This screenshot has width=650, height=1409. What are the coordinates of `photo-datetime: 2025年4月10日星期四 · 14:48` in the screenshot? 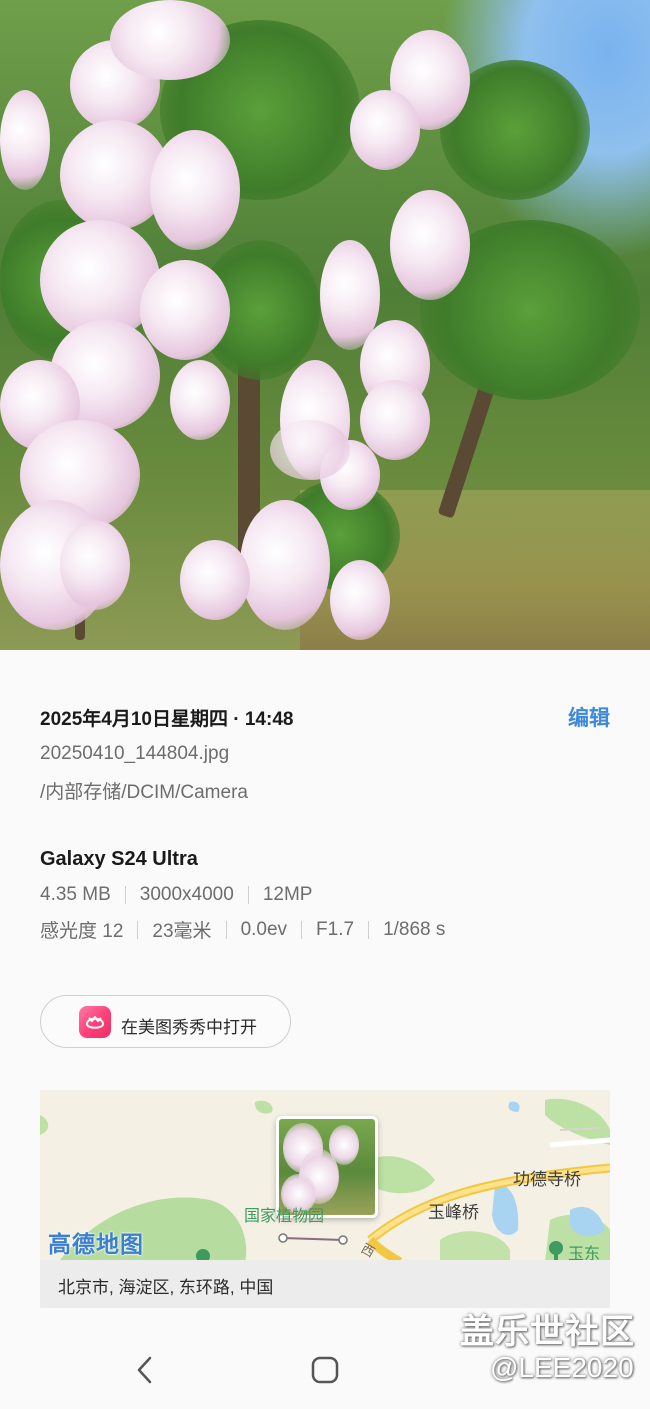 It's located at (167, 719).